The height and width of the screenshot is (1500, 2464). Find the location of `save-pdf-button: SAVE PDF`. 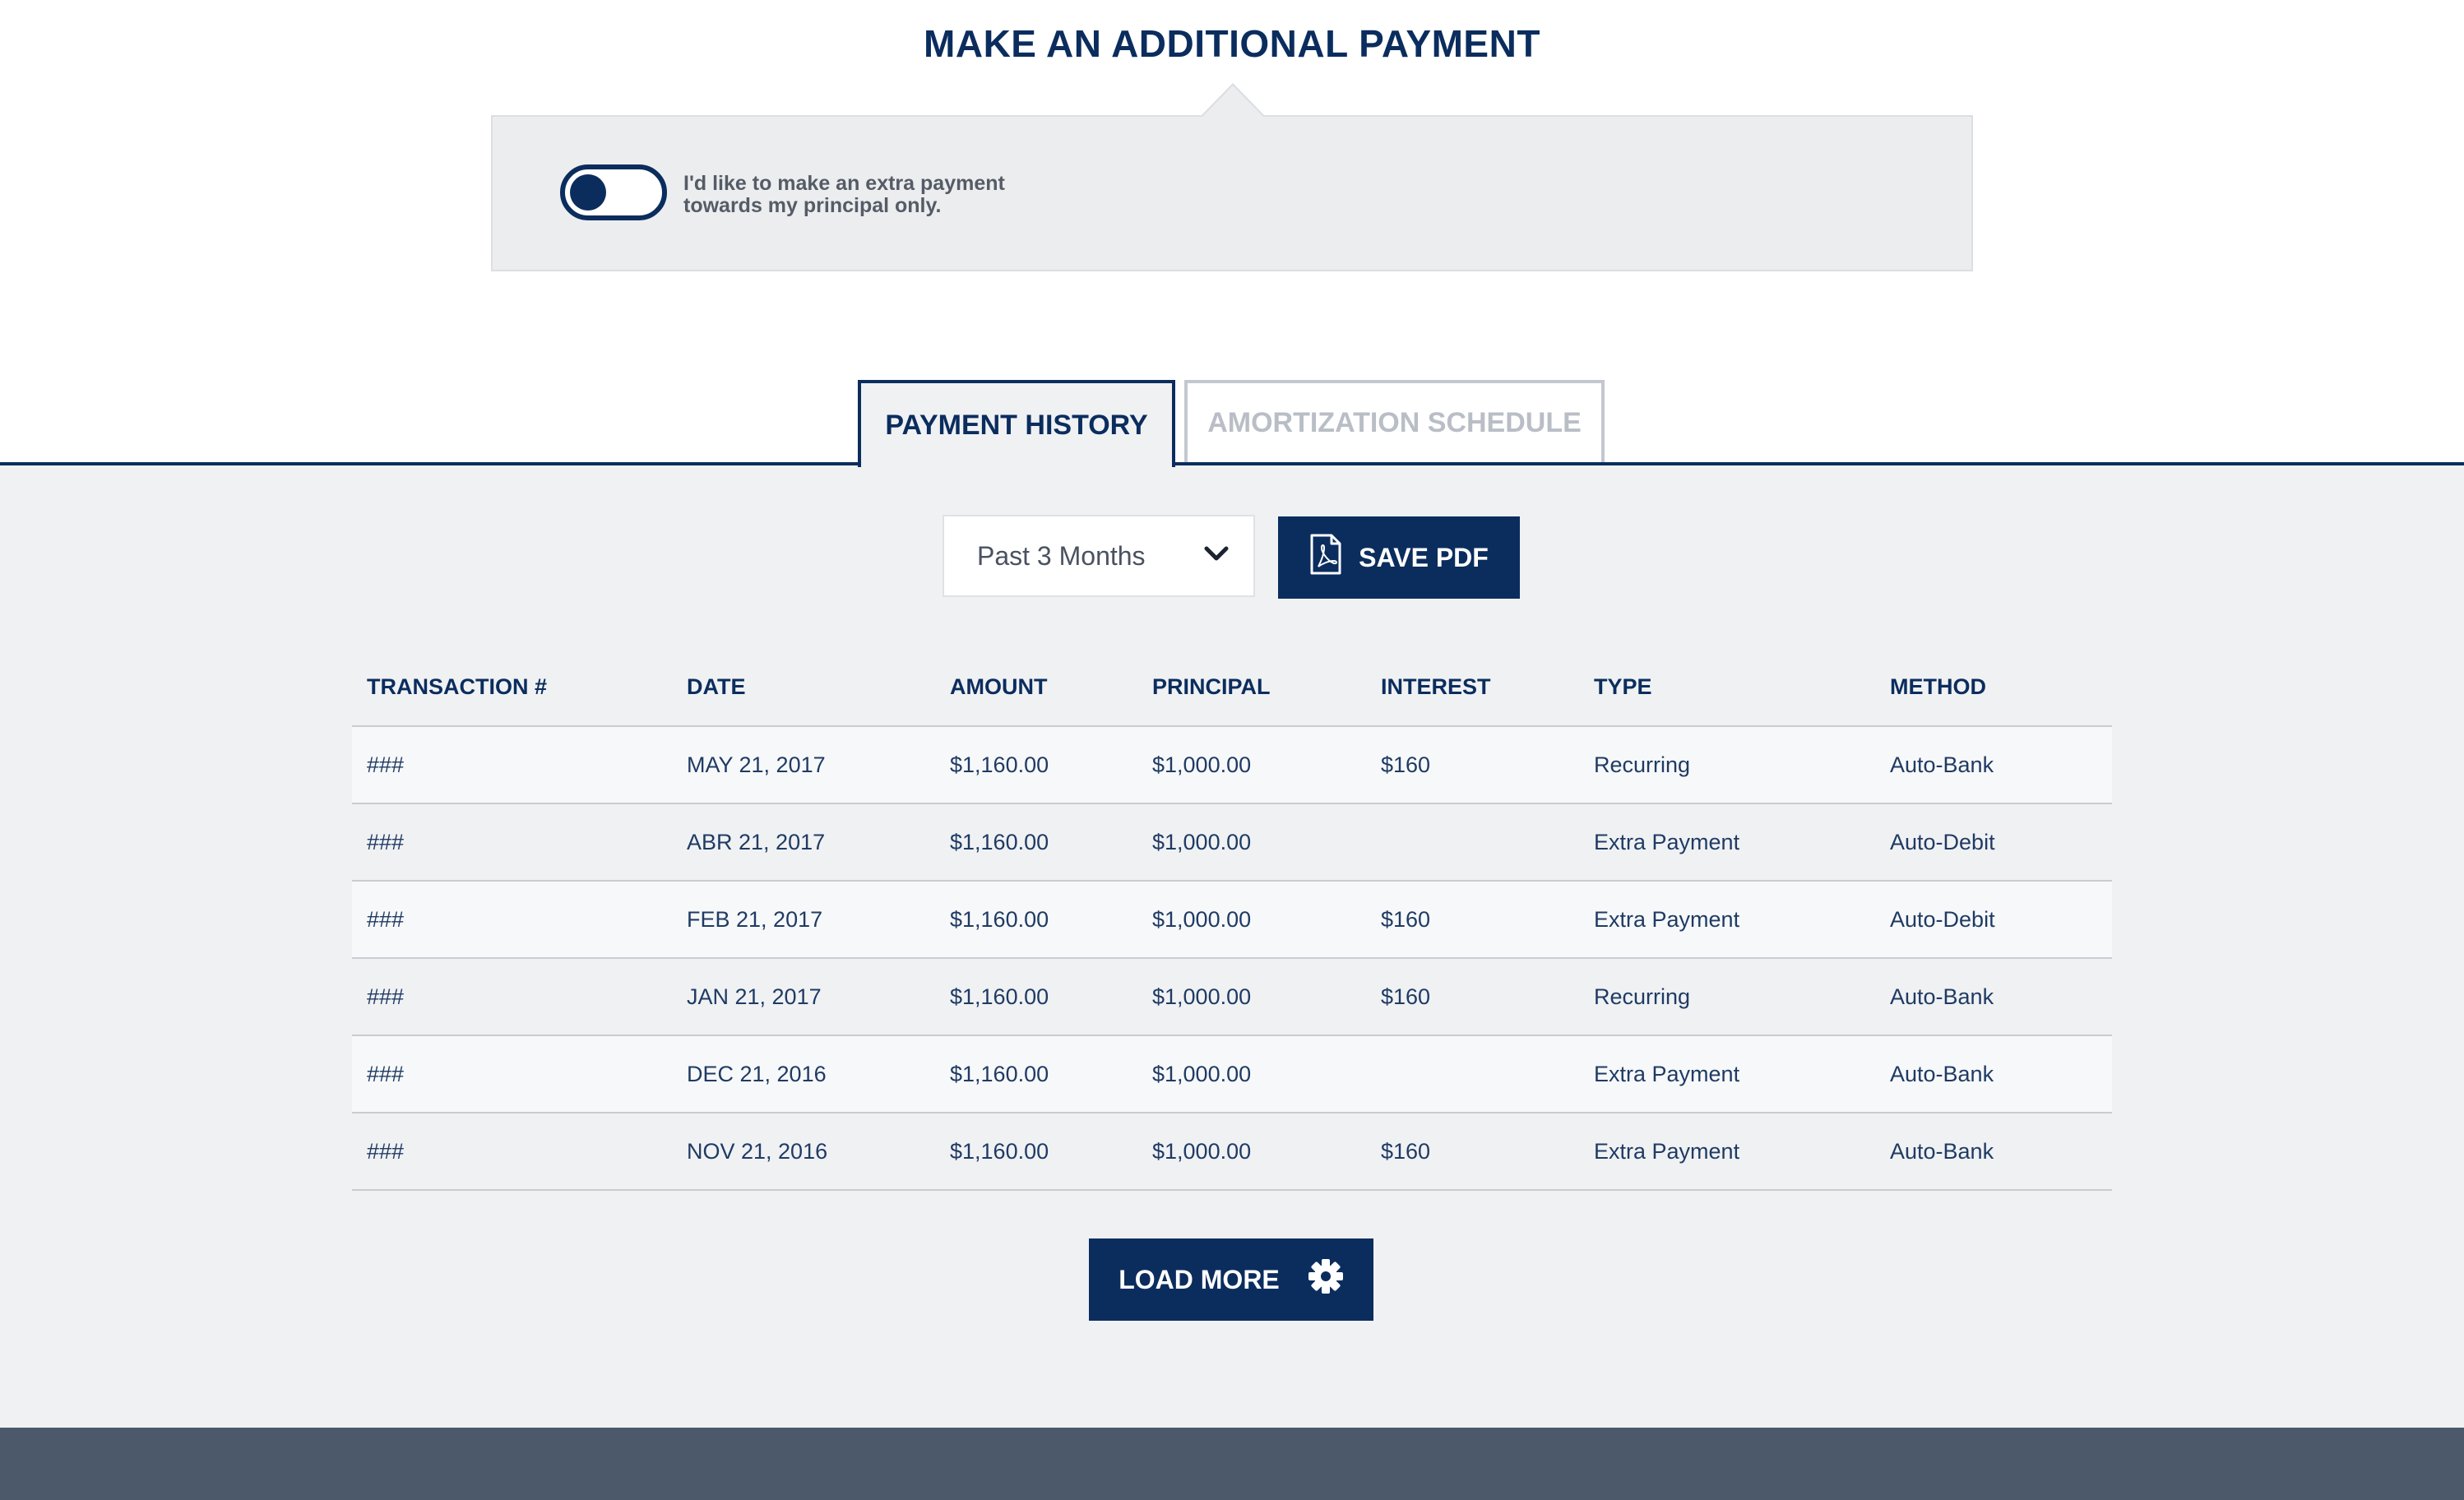

save-pdf-button: SAVE PDF is located at coordinates (1399, 557).